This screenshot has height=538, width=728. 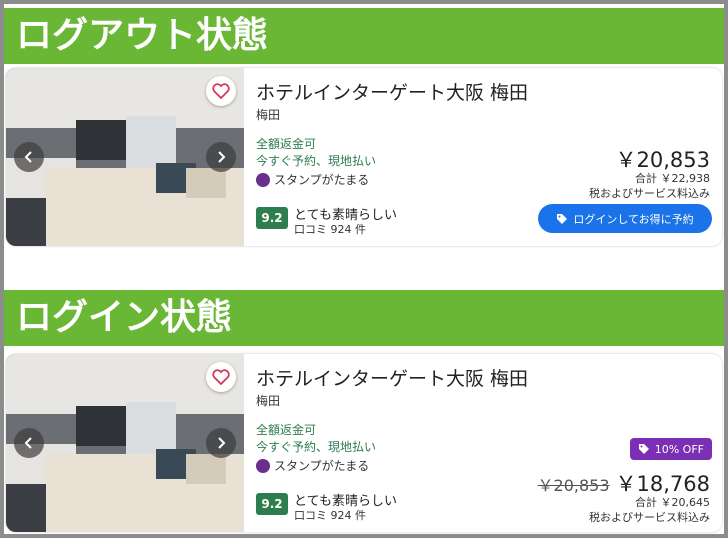 I want to click on section-heading-login: ログイン状態, so click(x=364, y=318).